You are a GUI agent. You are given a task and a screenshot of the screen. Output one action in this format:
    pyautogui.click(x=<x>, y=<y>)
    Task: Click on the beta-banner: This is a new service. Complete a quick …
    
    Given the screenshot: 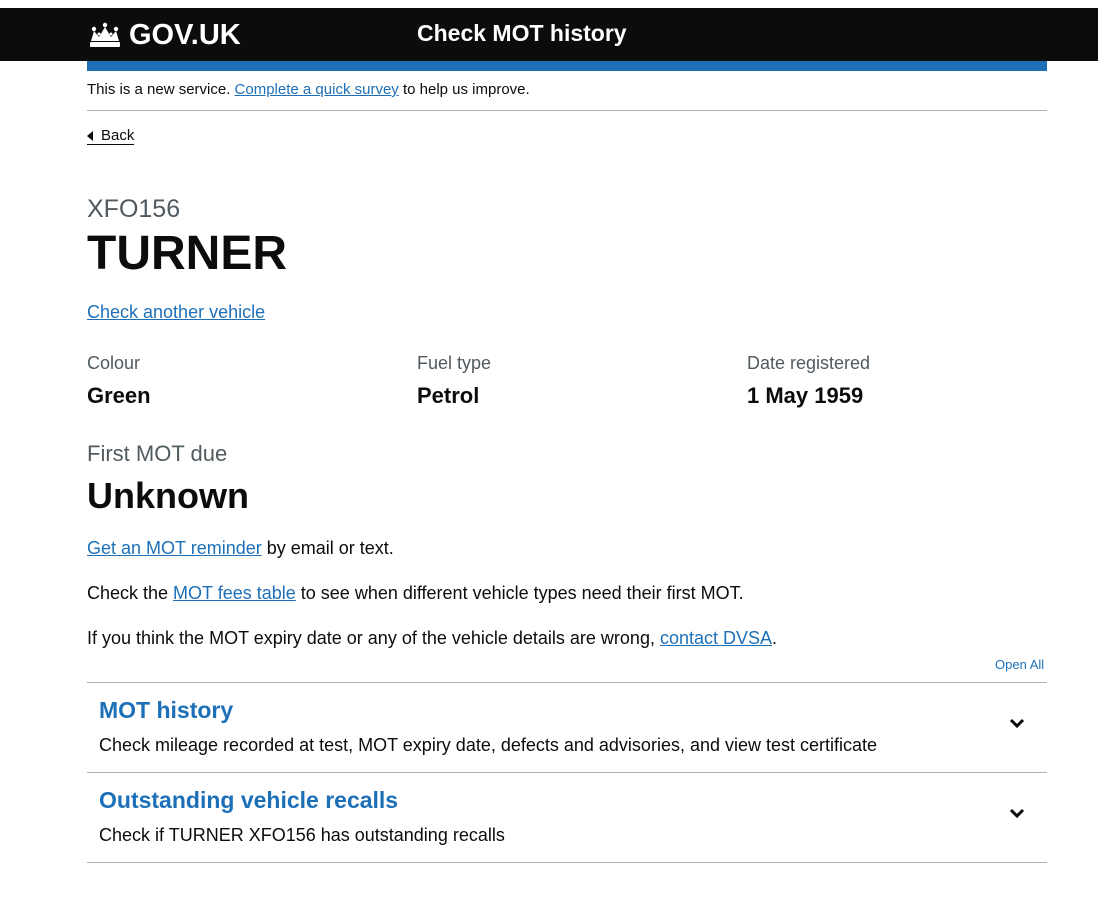 What is the action you would take?
    pyautogui.click(x=567, y=91)
    